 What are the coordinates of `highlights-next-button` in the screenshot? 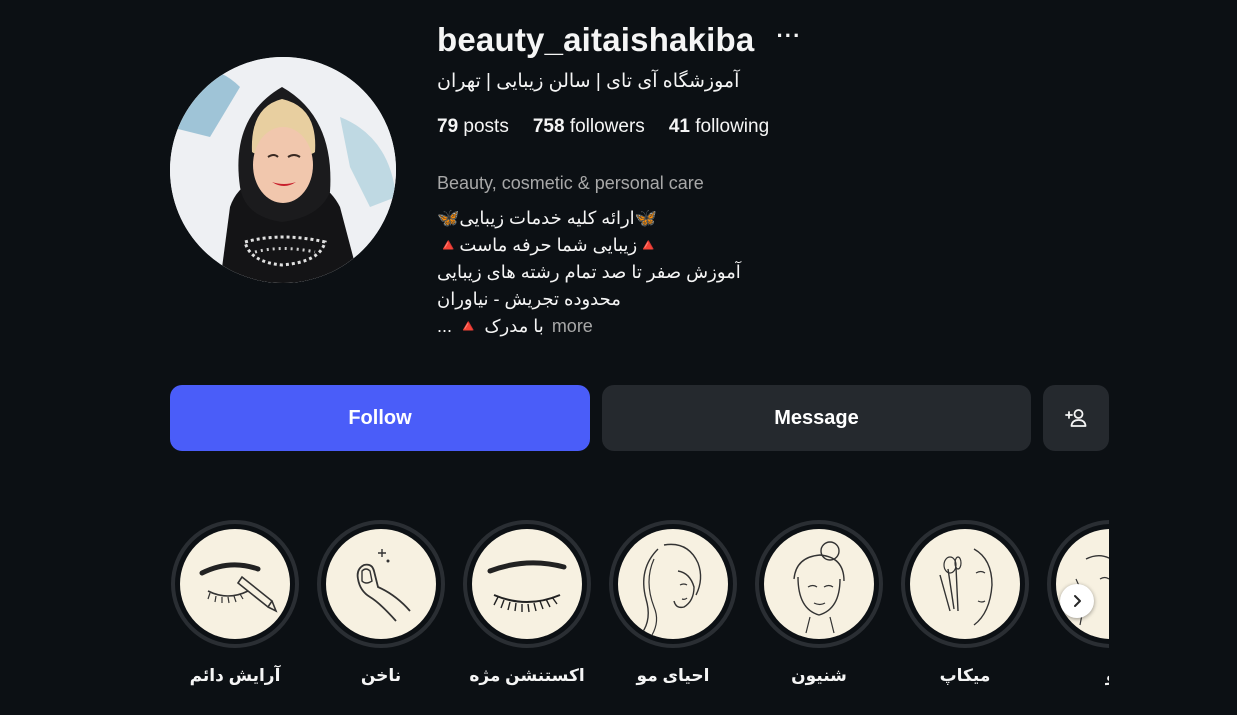 It's located at (1077, 601).